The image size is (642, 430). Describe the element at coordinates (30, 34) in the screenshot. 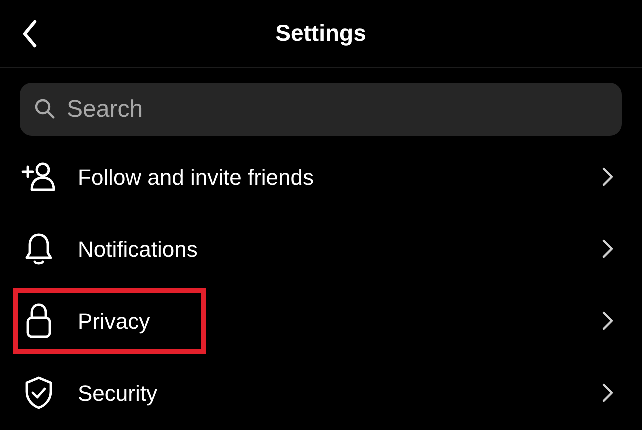

I see `back-icon` at that location.